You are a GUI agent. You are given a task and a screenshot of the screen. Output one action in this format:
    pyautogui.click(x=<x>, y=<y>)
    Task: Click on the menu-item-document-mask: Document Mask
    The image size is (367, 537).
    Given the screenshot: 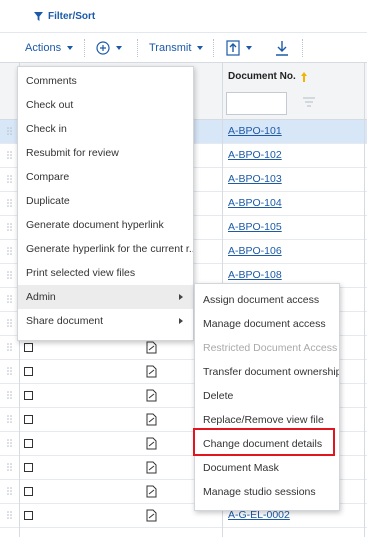 What is the action you would take?
    pyautogui.click(x=267, y=468)
    